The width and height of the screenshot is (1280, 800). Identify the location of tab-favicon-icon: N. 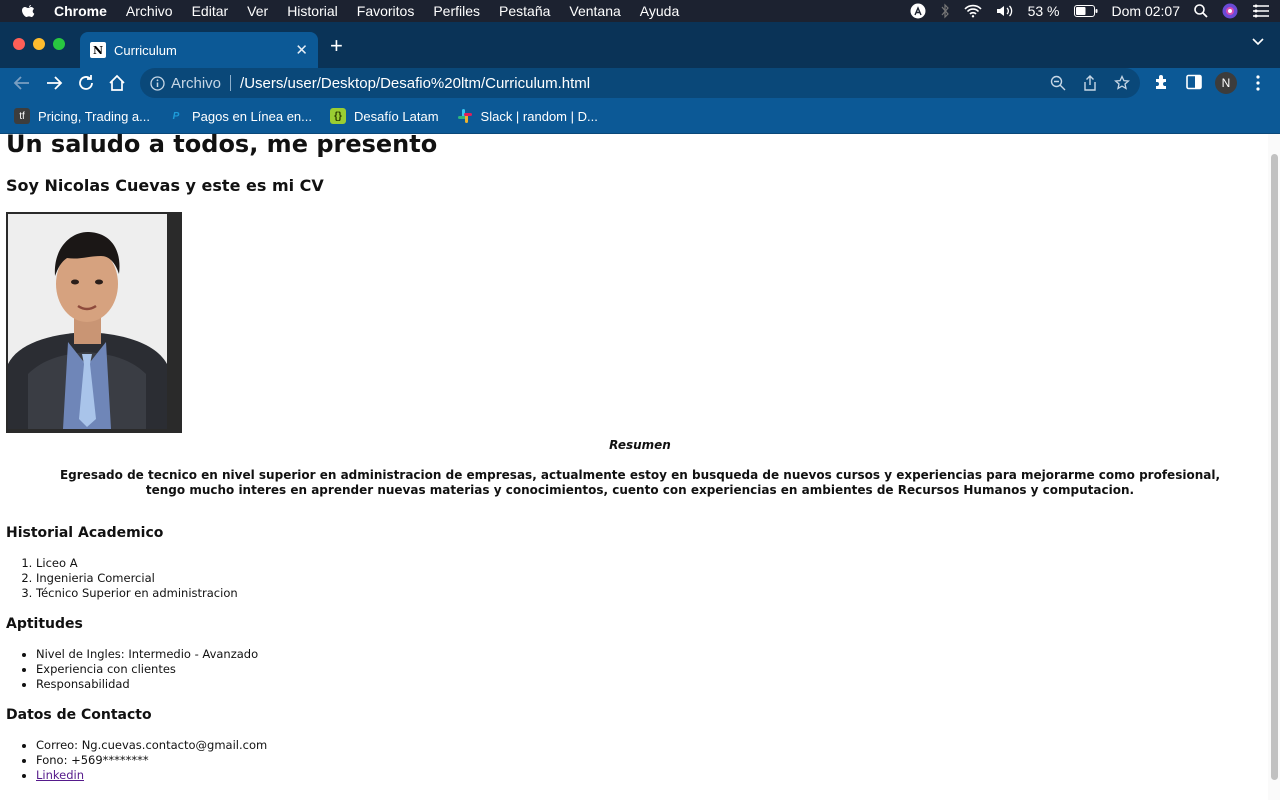
(98, 50).